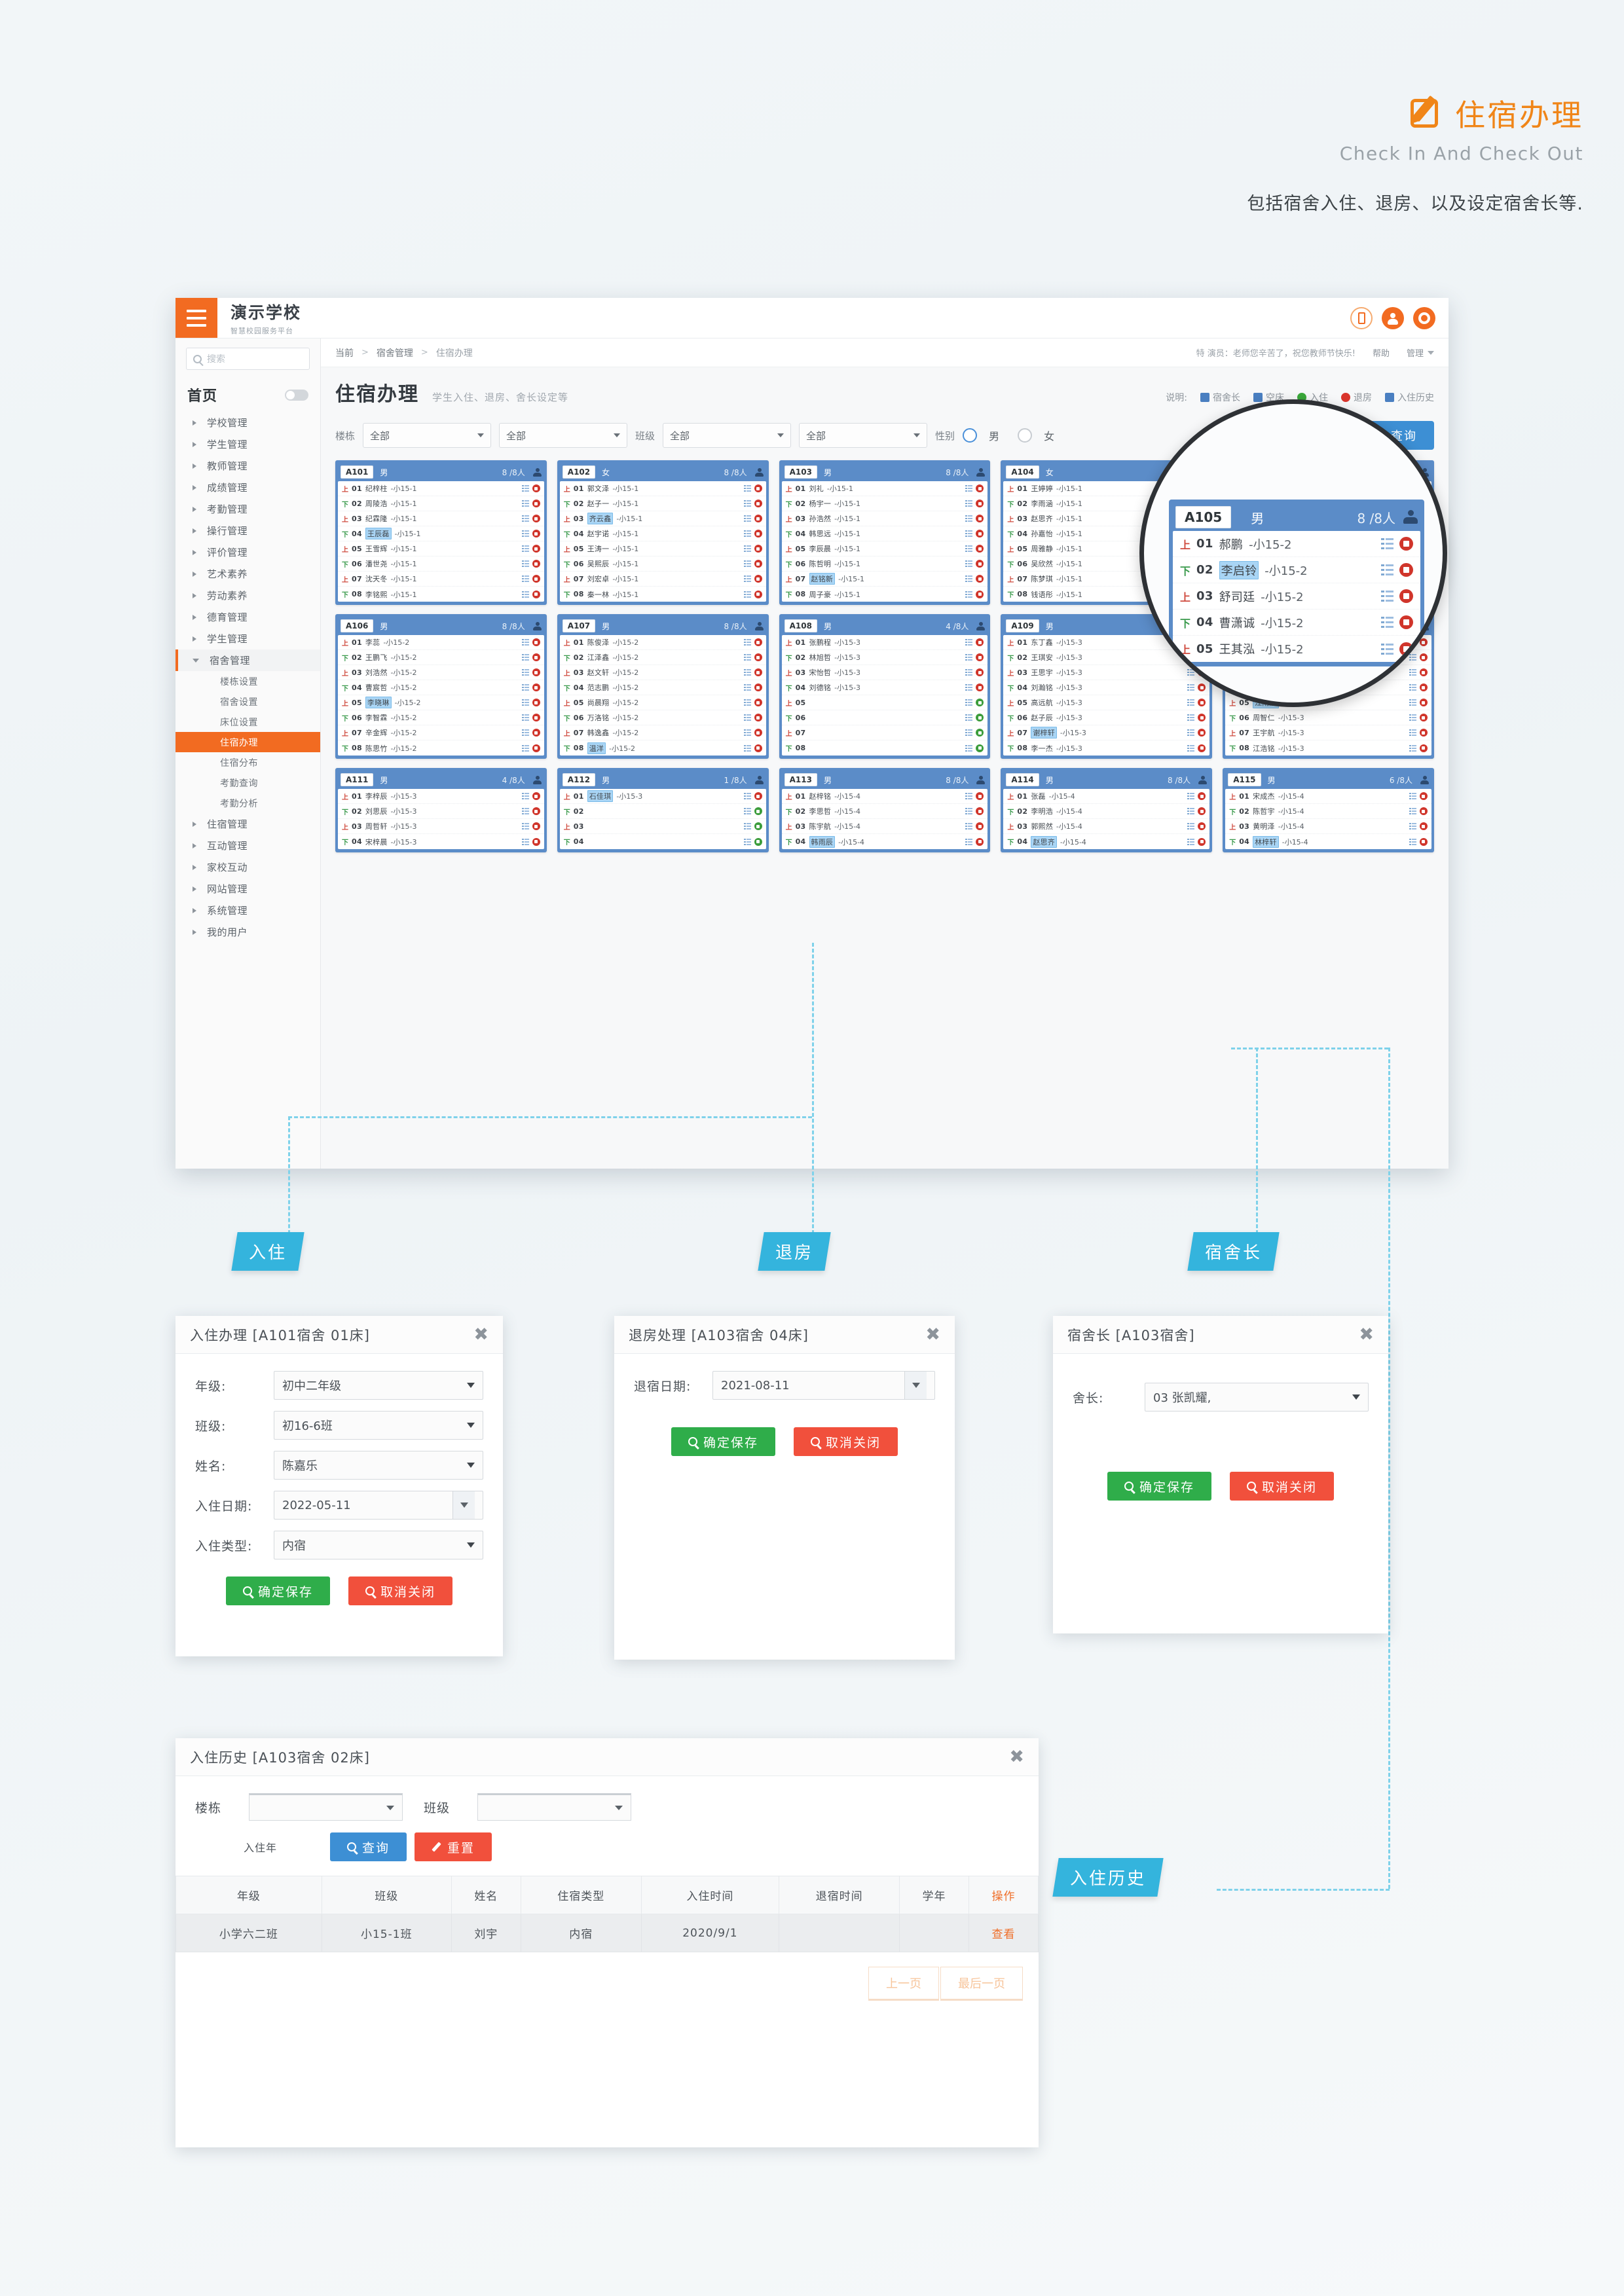 The image size is (1624, 2296). Describe the element at coordinates (884, 548) in the screenshot. I see `table-row: 上 05 李辰晨 -小15-1` at that location.